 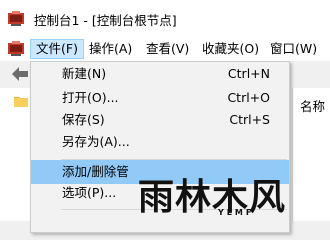 I want to click on column-header-name: 名称, so click(x=312, y=105).